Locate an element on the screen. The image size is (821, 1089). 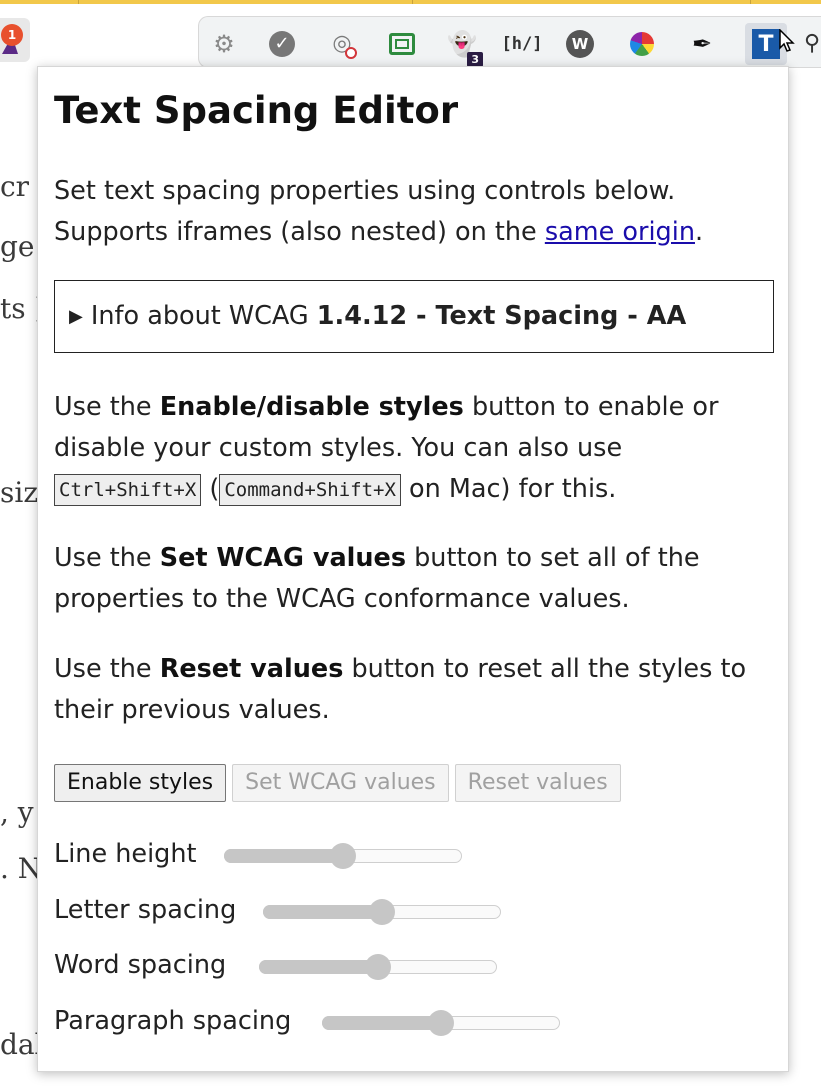
bold-text: Set WCAG values is located at coordinates (283, 558).